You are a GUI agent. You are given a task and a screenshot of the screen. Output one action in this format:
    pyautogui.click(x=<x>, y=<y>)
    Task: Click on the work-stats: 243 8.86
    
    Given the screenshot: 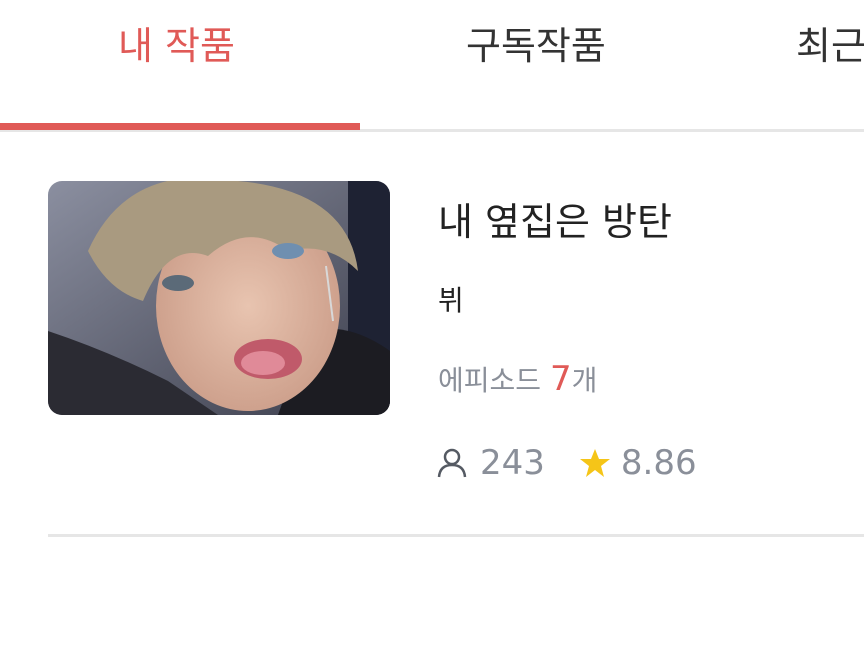 What is the action you would take?
    pyautogui.click(x=566, y=463)
    